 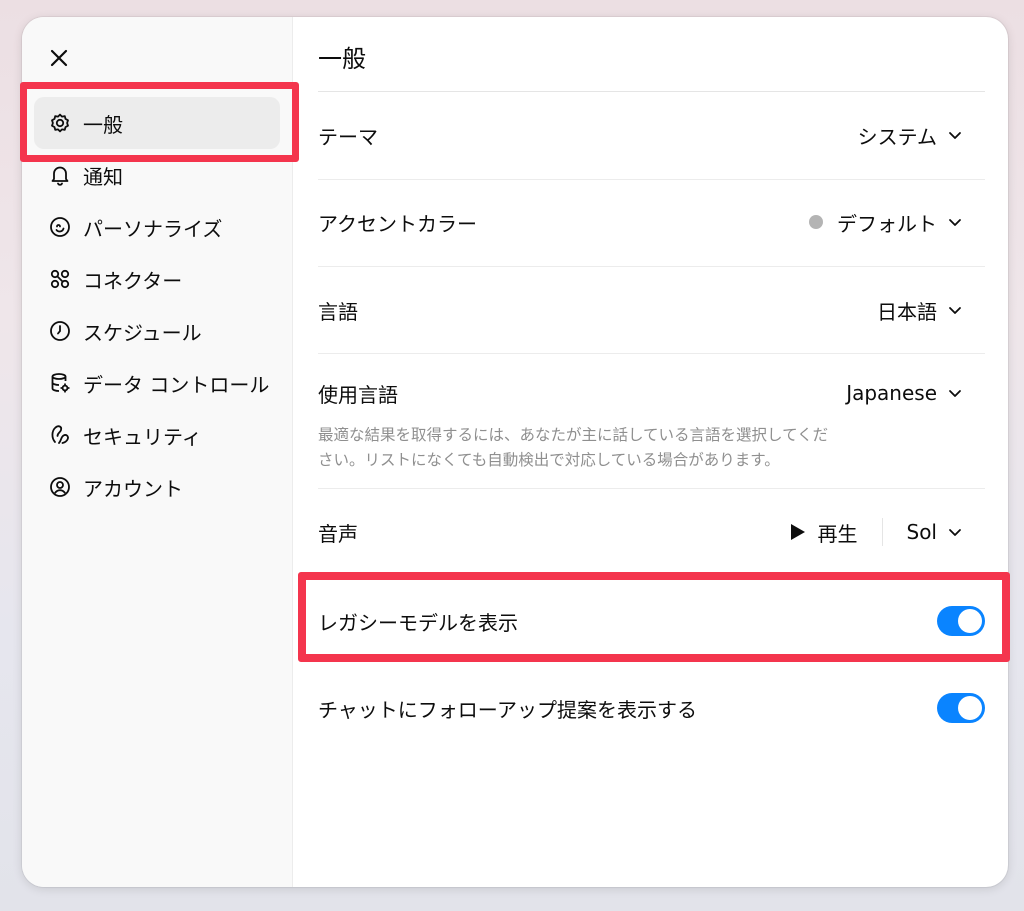 What do you see at coordinates (157, 123) in the screenshot?
I see `sidebar-item-general: 一般` at bounding box center [157, 123].